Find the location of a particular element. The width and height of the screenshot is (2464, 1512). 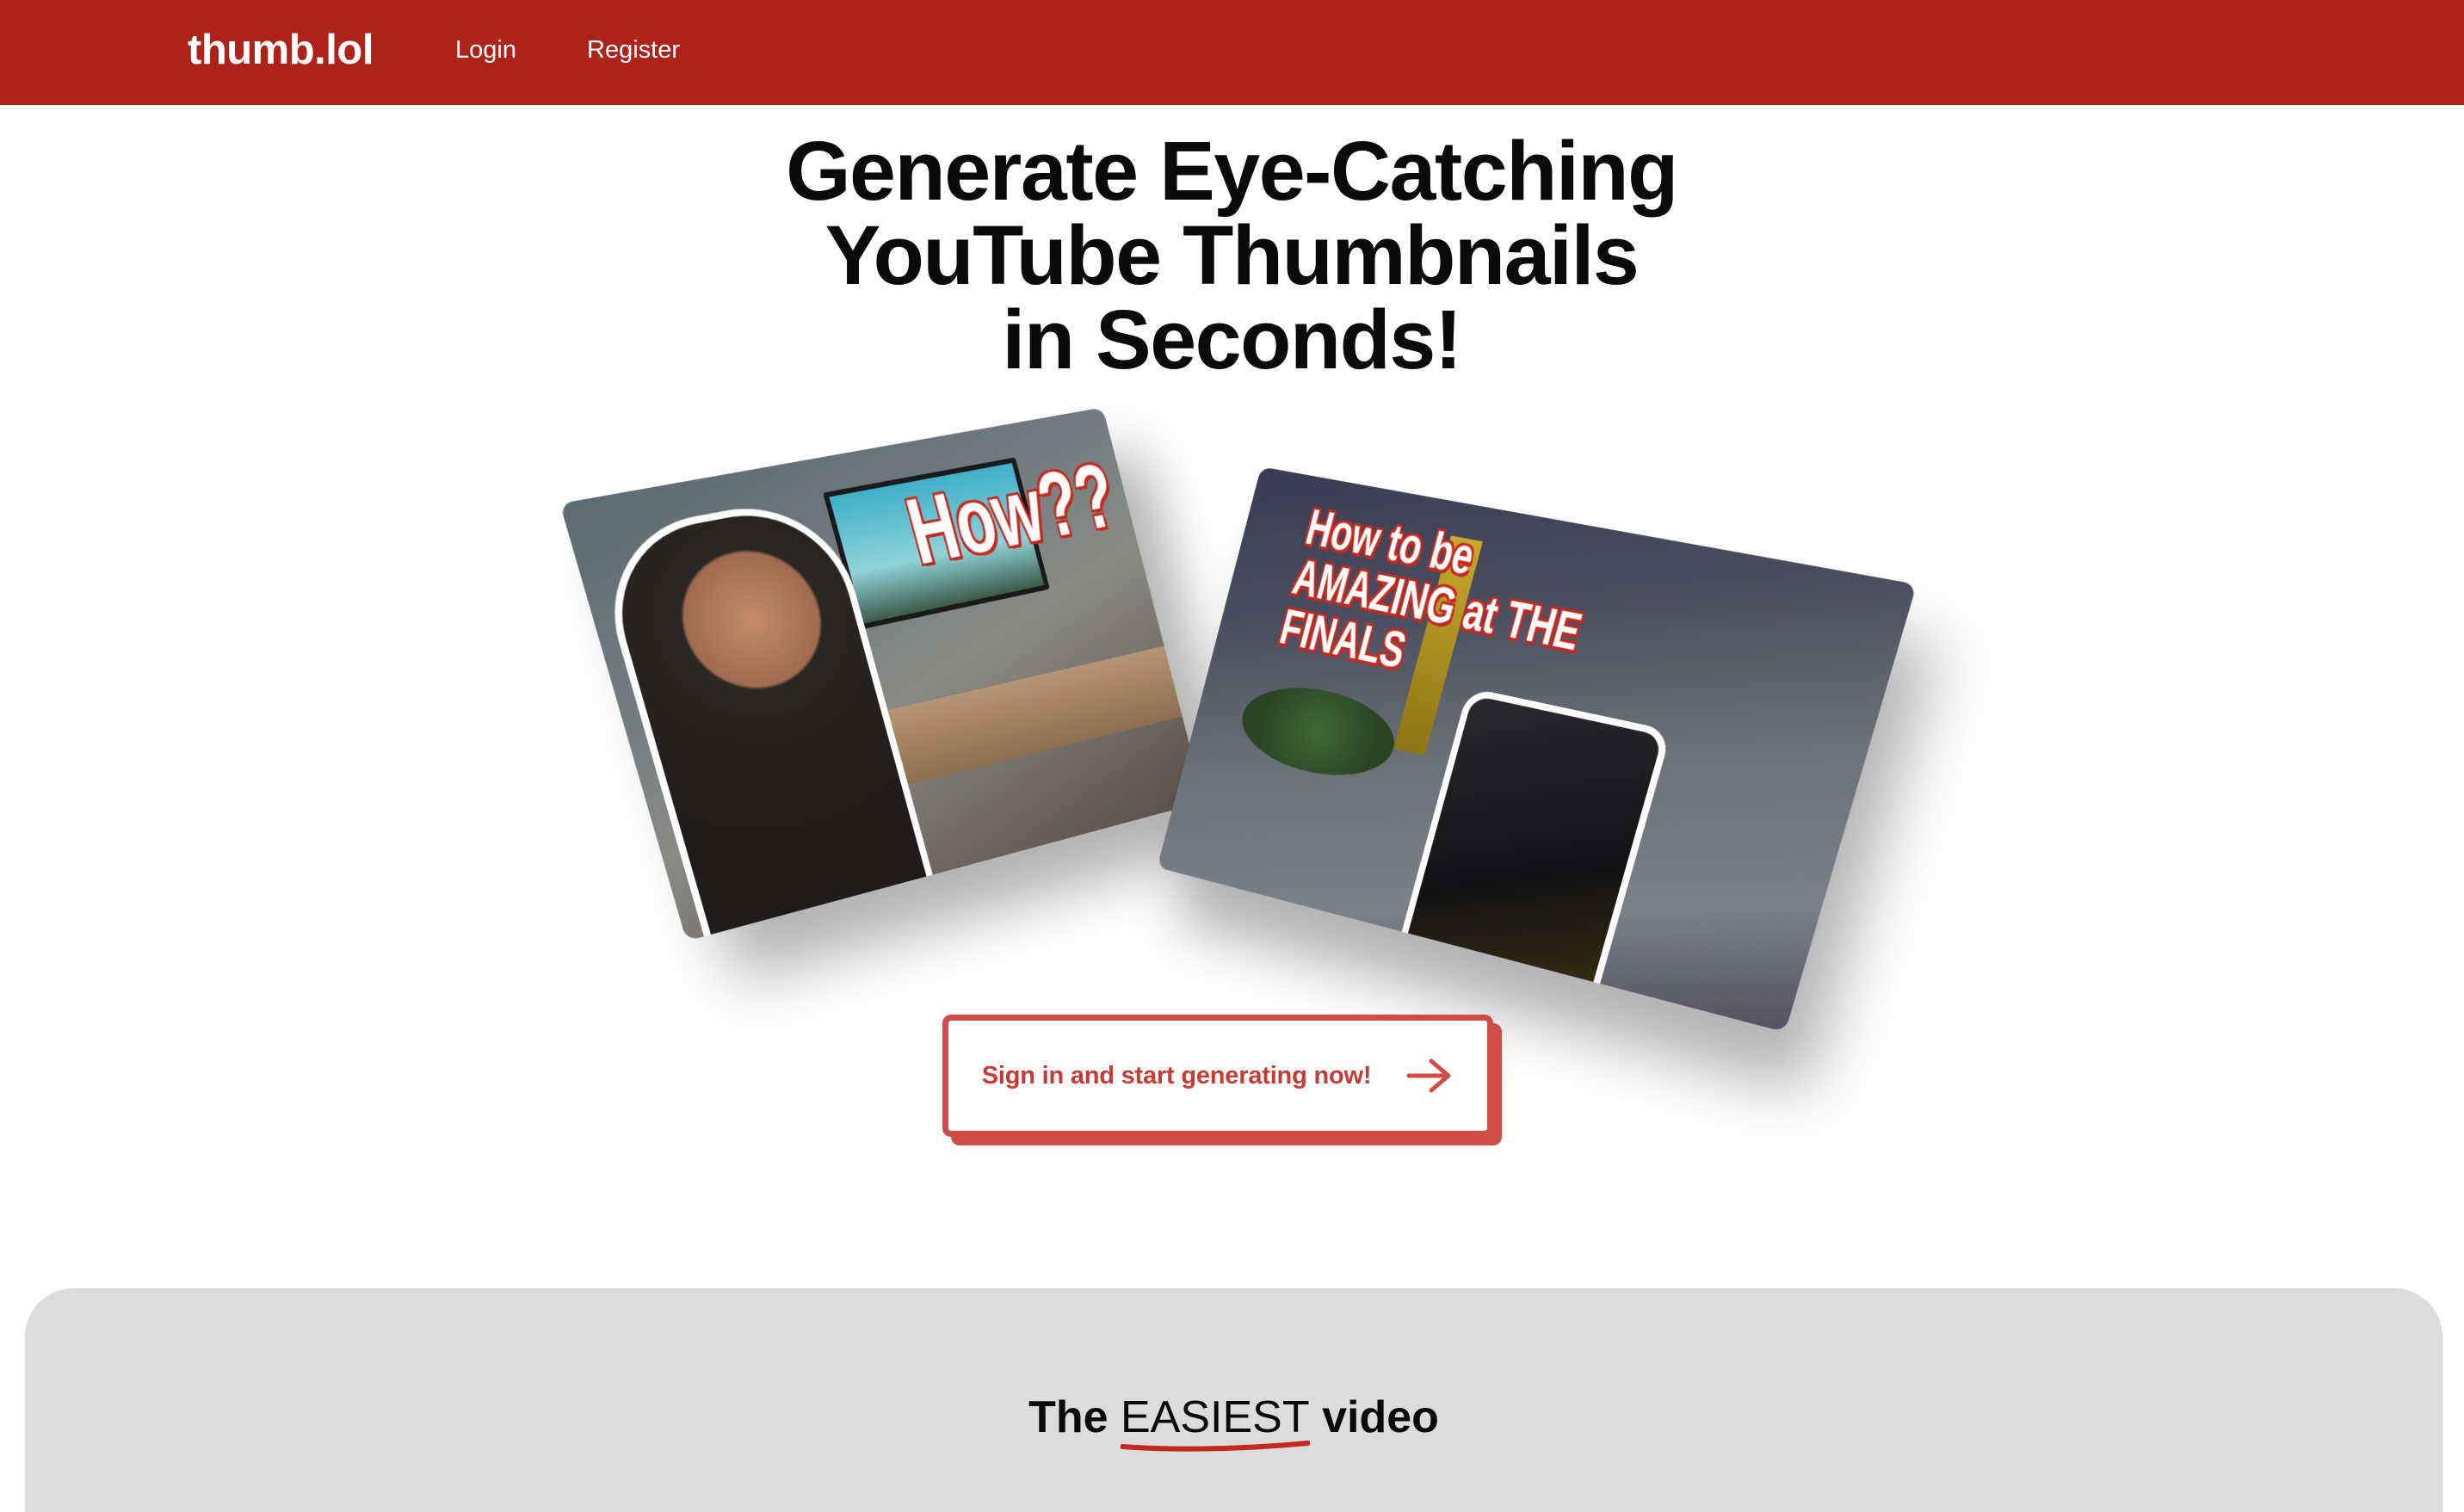

feature-heading: The EASIEST video is located at coordinates (1233, 1417).